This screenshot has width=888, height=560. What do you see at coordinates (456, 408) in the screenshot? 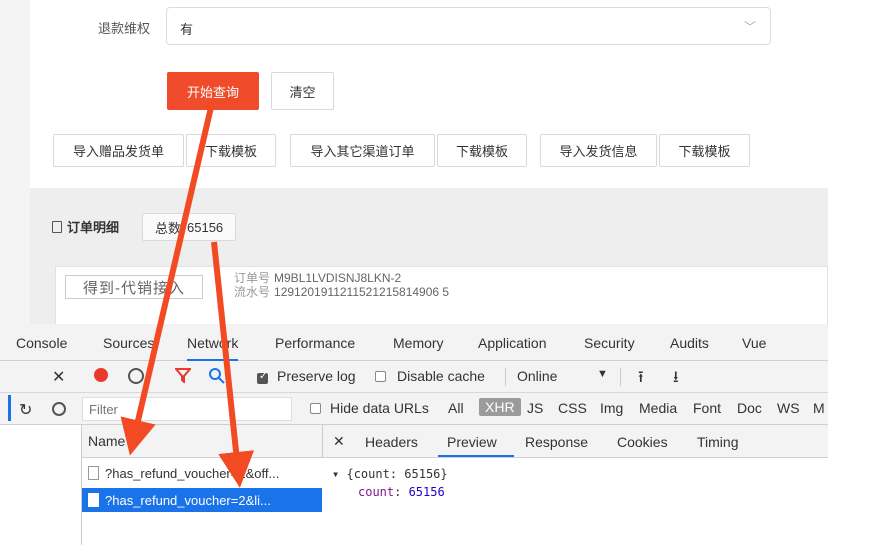
I see `type-filter-all: All` at bounding box center [456, 408].